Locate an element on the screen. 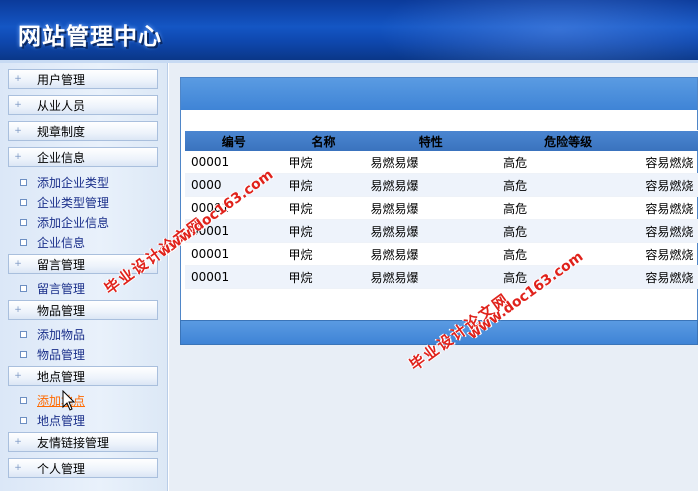 Image resolution: width=698 pixels, height=491 pixels. menu-staff: + 从业人员 is located at coordinates (83, 105).